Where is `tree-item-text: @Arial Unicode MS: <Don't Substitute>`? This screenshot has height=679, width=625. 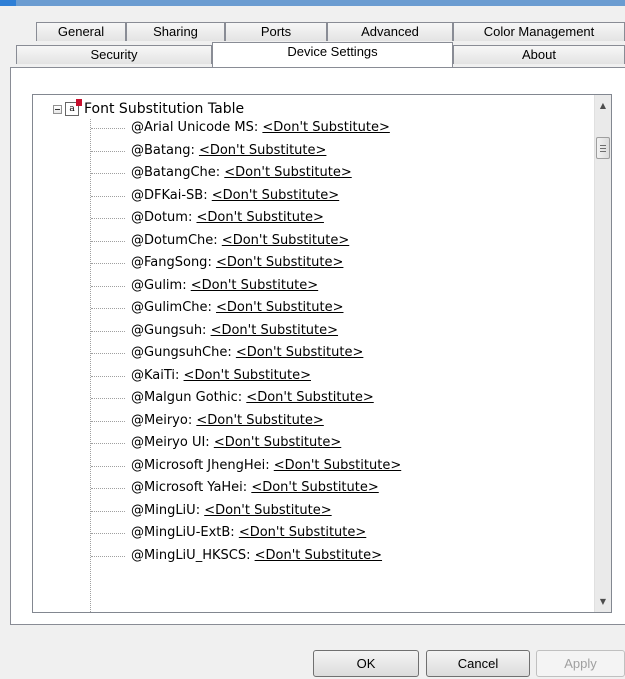
tree-item-text: @Arial Unicode MS: <Don't Substitute> is located at coordinates (260, 128).